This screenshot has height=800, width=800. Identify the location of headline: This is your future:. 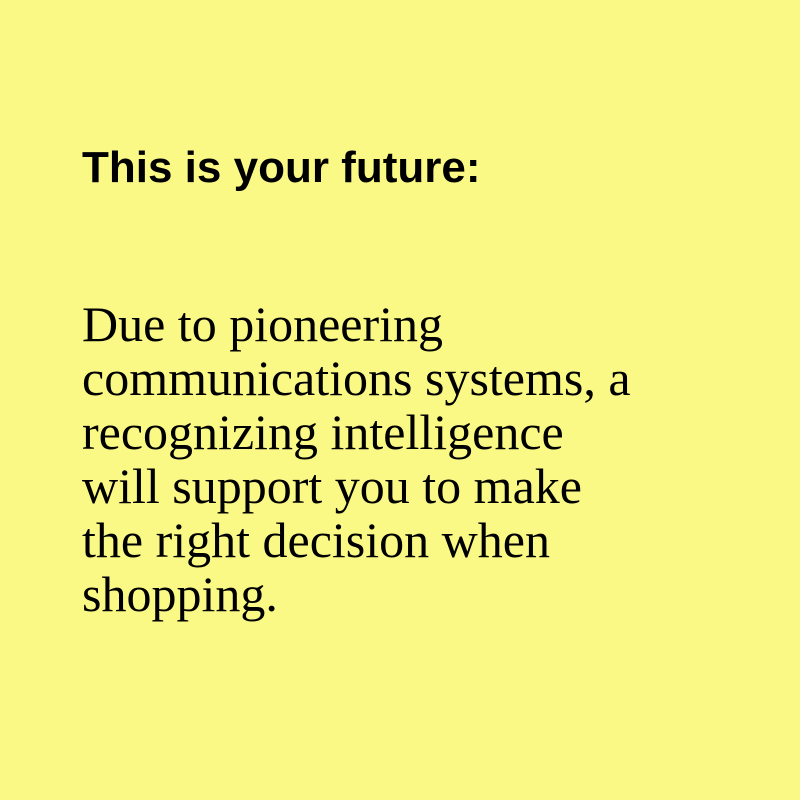
(281, 167).